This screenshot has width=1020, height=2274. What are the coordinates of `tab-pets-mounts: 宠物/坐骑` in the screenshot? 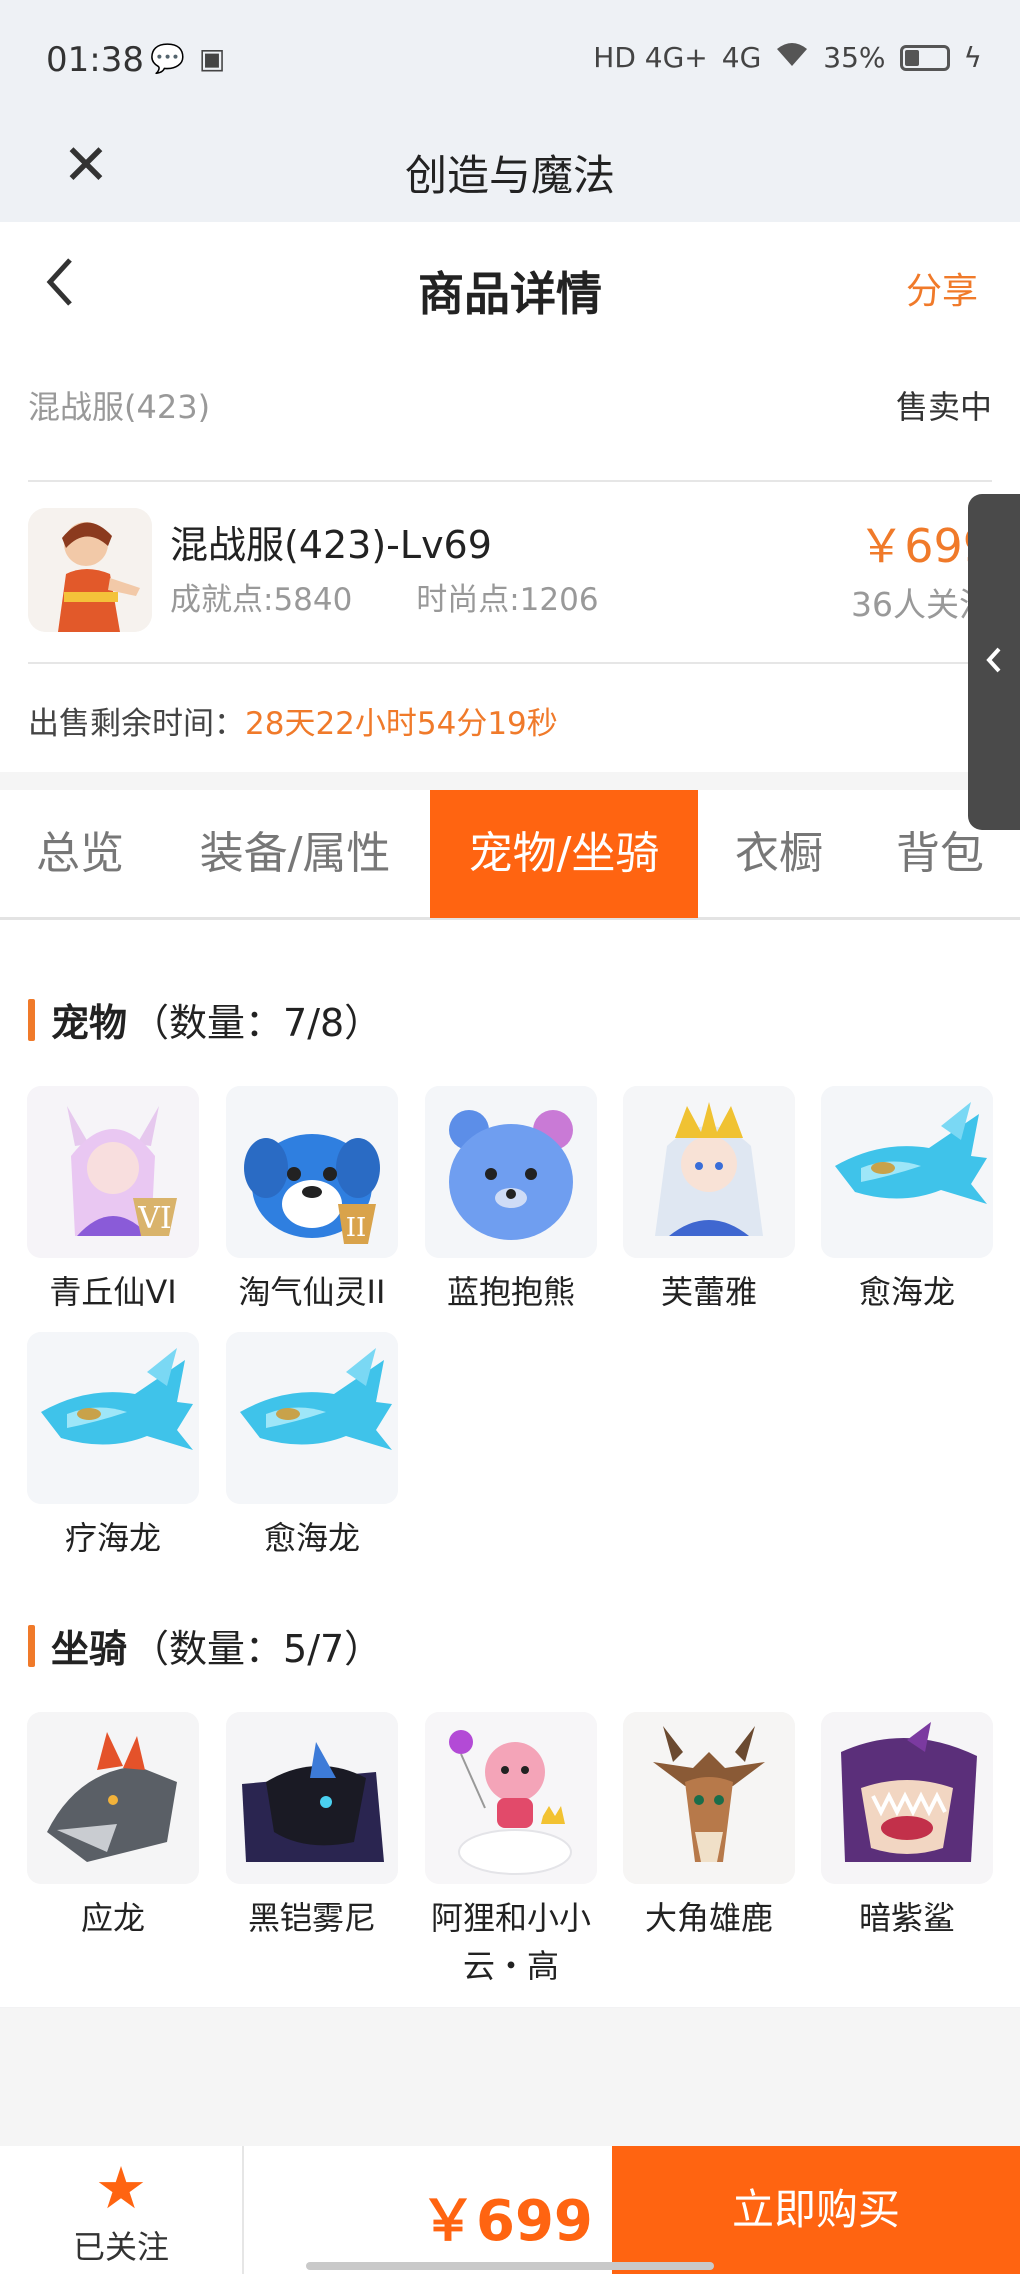 It's located at (564, 854).